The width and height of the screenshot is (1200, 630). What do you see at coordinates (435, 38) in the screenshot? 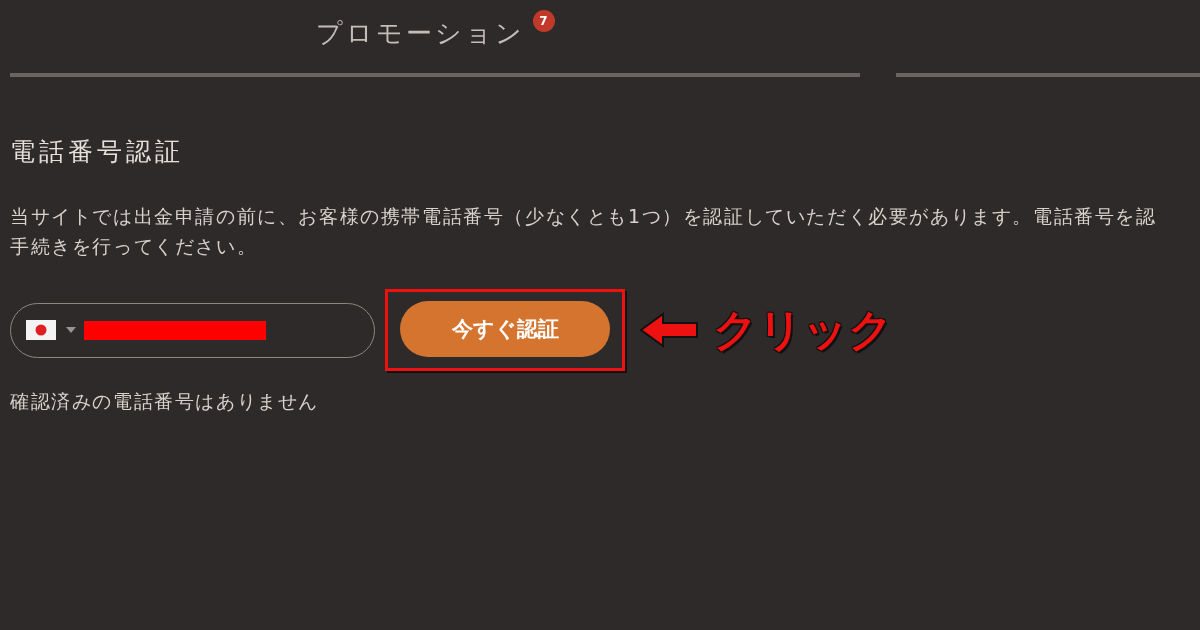
I see `tab: プロモーション 7` at bounding box center [435, 38].